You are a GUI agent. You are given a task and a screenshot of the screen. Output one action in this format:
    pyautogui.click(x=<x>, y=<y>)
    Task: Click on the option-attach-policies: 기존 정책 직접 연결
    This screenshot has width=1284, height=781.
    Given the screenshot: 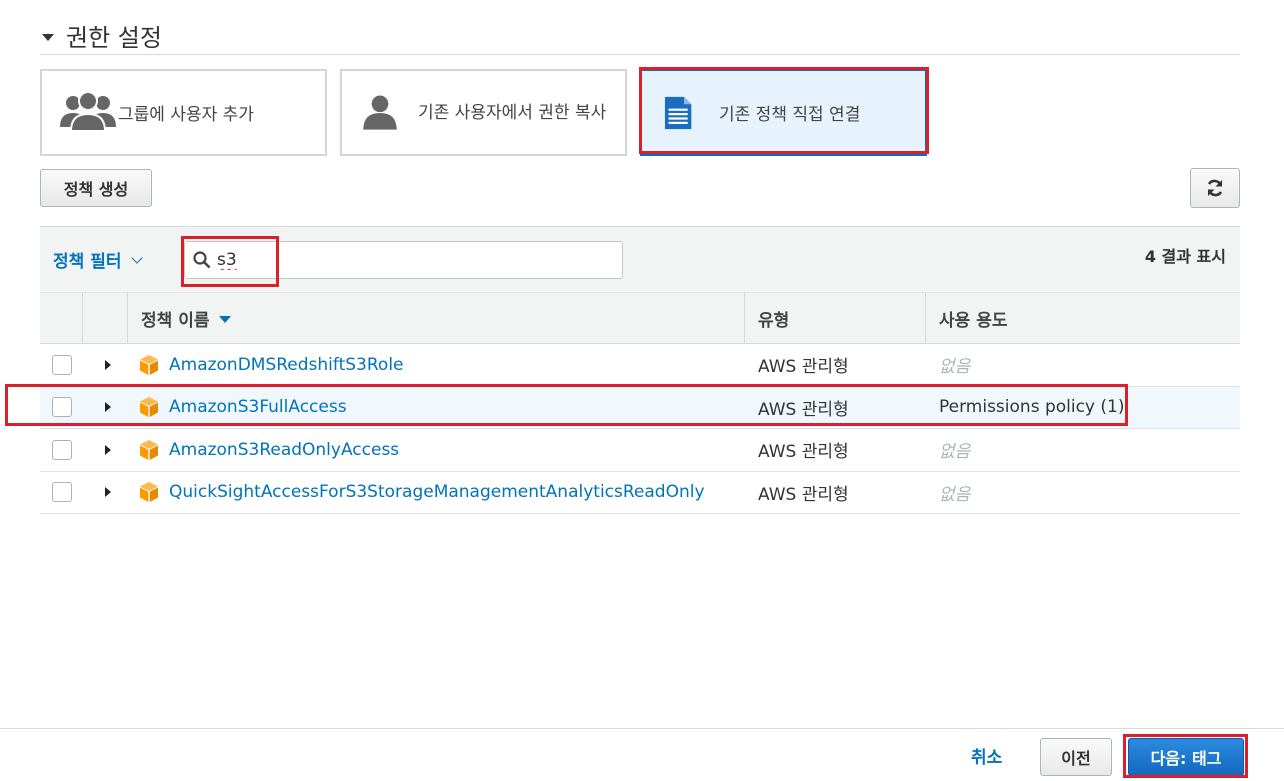 What is the action you would take?
    pyautogui.click(x=783, y=112)
    